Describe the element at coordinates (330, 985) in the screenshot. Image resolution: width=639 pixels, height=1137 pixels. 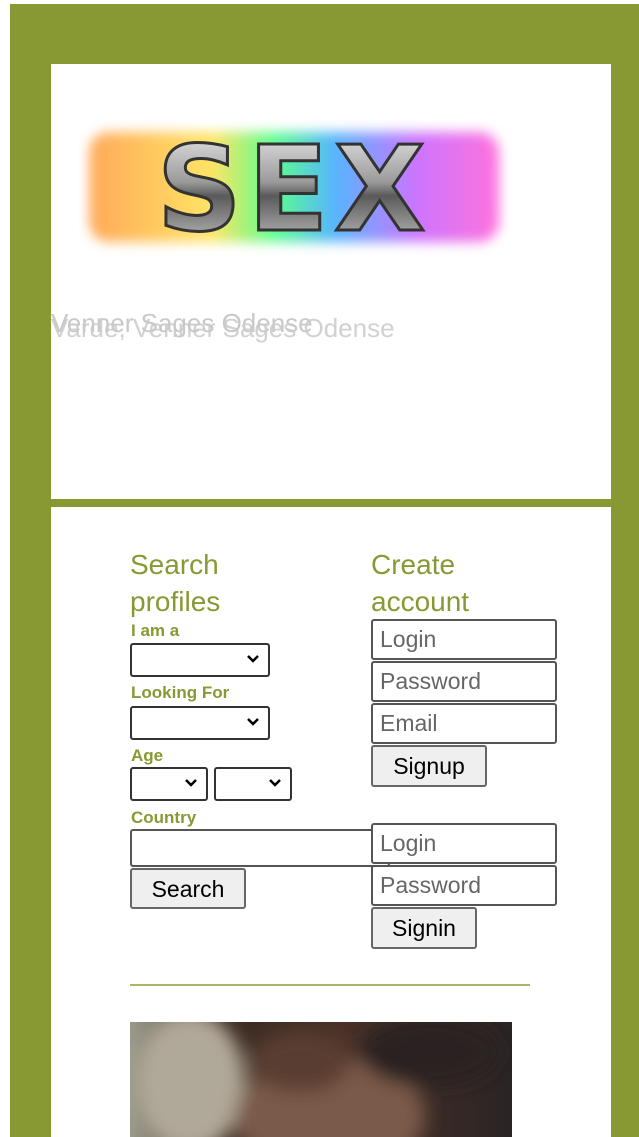
I see `section-divider` at that location.